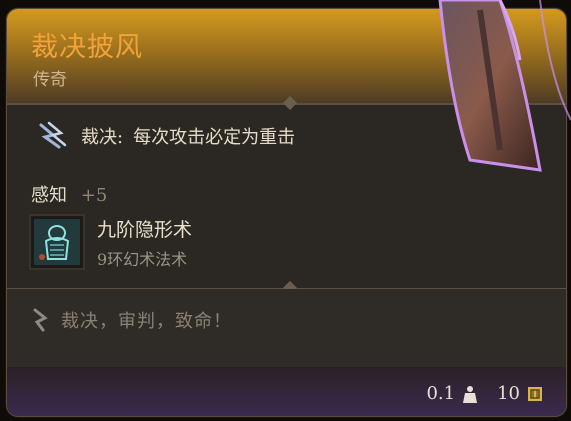  I want to click on cloak-item-art, so click(504, 86).